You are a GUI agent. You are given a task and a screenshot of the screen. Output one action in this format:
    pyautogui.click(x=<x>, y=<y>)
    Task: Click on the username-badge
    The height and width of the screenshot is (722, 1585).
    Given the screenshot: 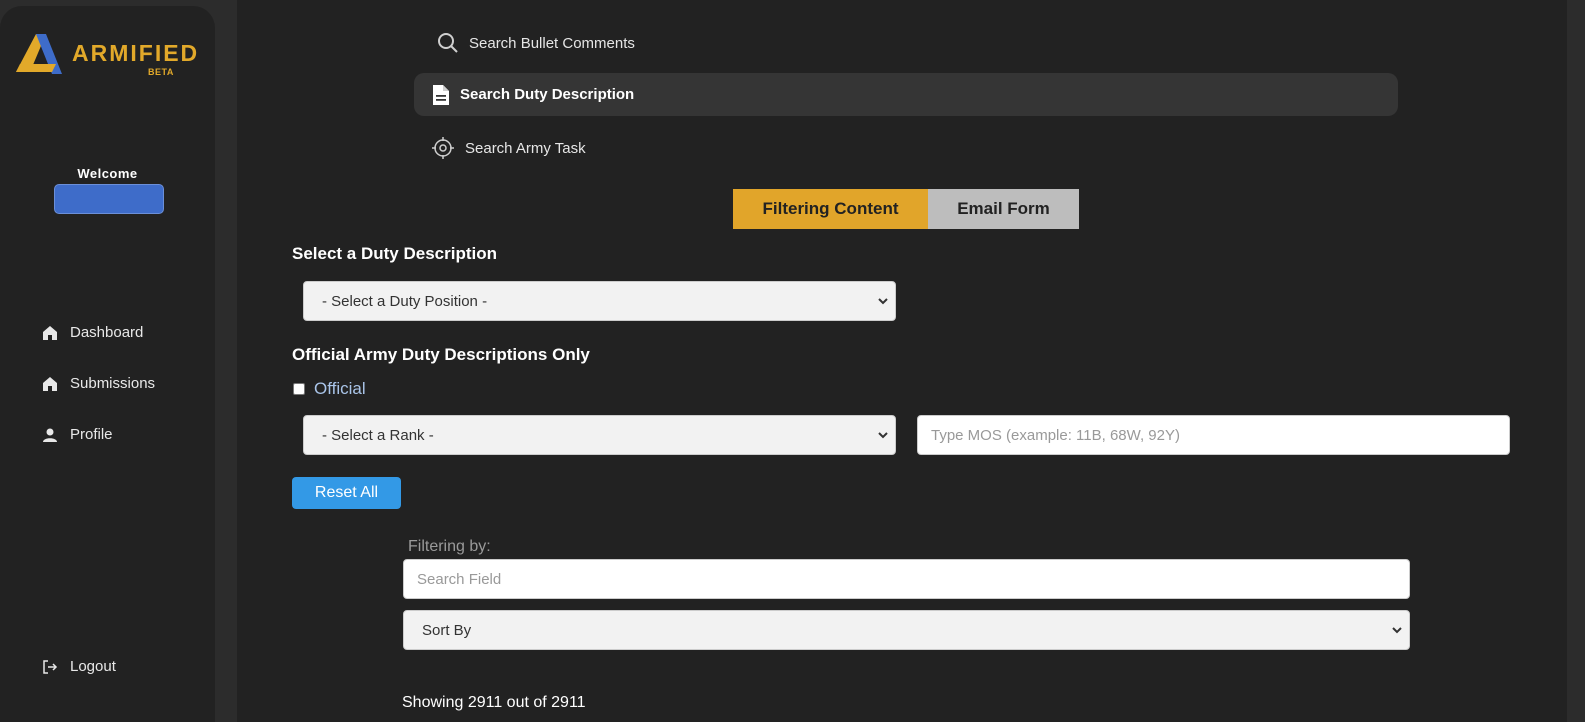 What is the action you would take?
    pyautogui.click(x=109, y=199)
    